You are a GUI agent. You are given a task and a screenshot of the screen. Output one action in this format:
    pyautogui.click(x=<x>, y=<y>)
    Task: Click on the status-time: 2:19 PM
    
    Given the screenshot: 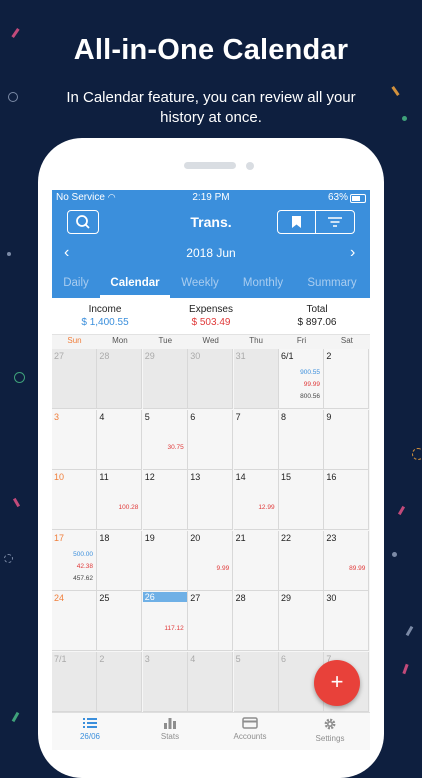 What is the action you would take?
    pyautogui.click(x=211, y=197)
    